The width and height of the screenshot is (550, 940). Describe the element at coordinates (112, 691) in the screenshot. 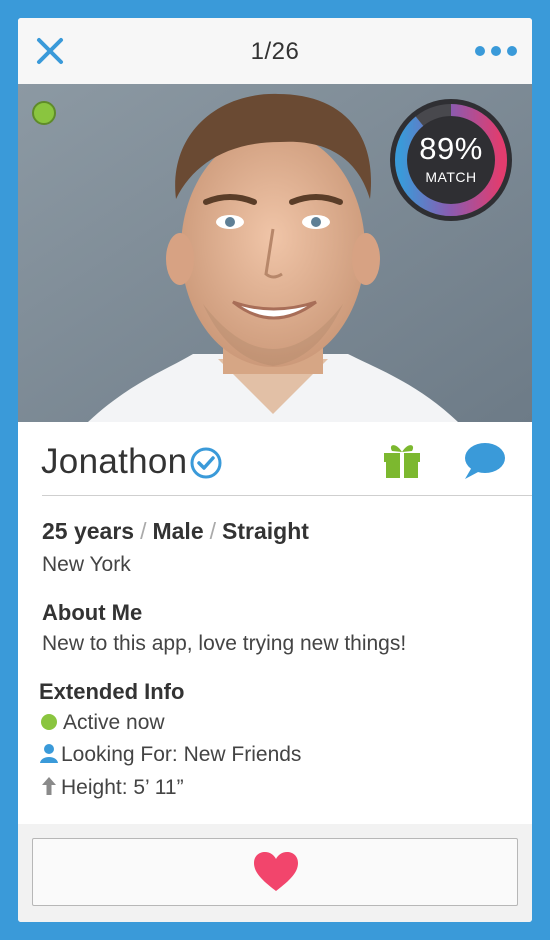

I see `extended-info-title: Extended Info` at that location.